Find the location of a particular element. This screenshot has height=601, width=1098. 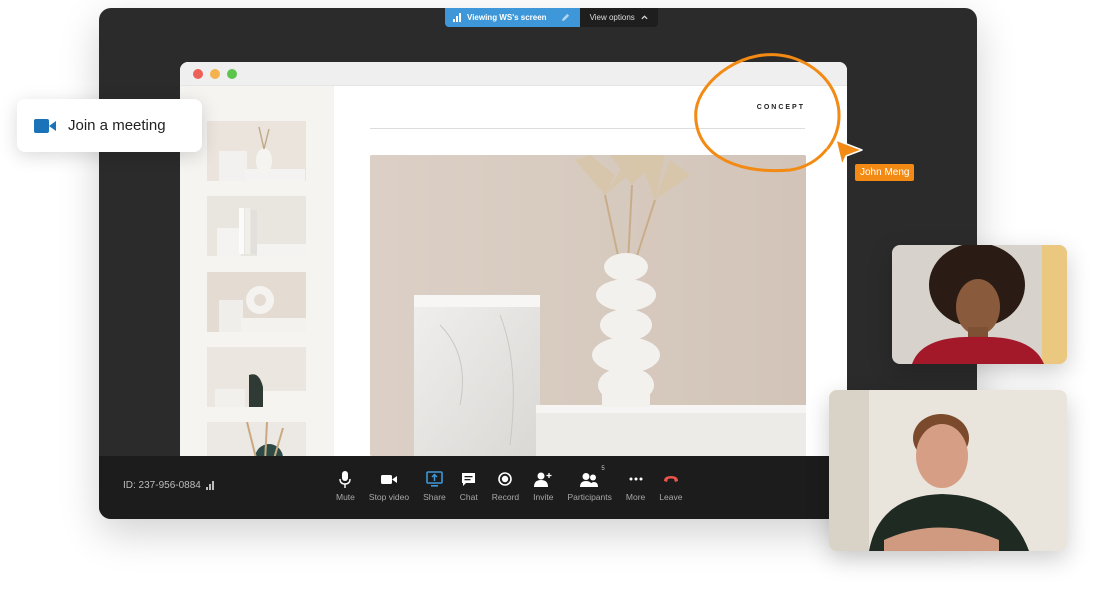

participant-video-man is located at coordinates (948, 470).